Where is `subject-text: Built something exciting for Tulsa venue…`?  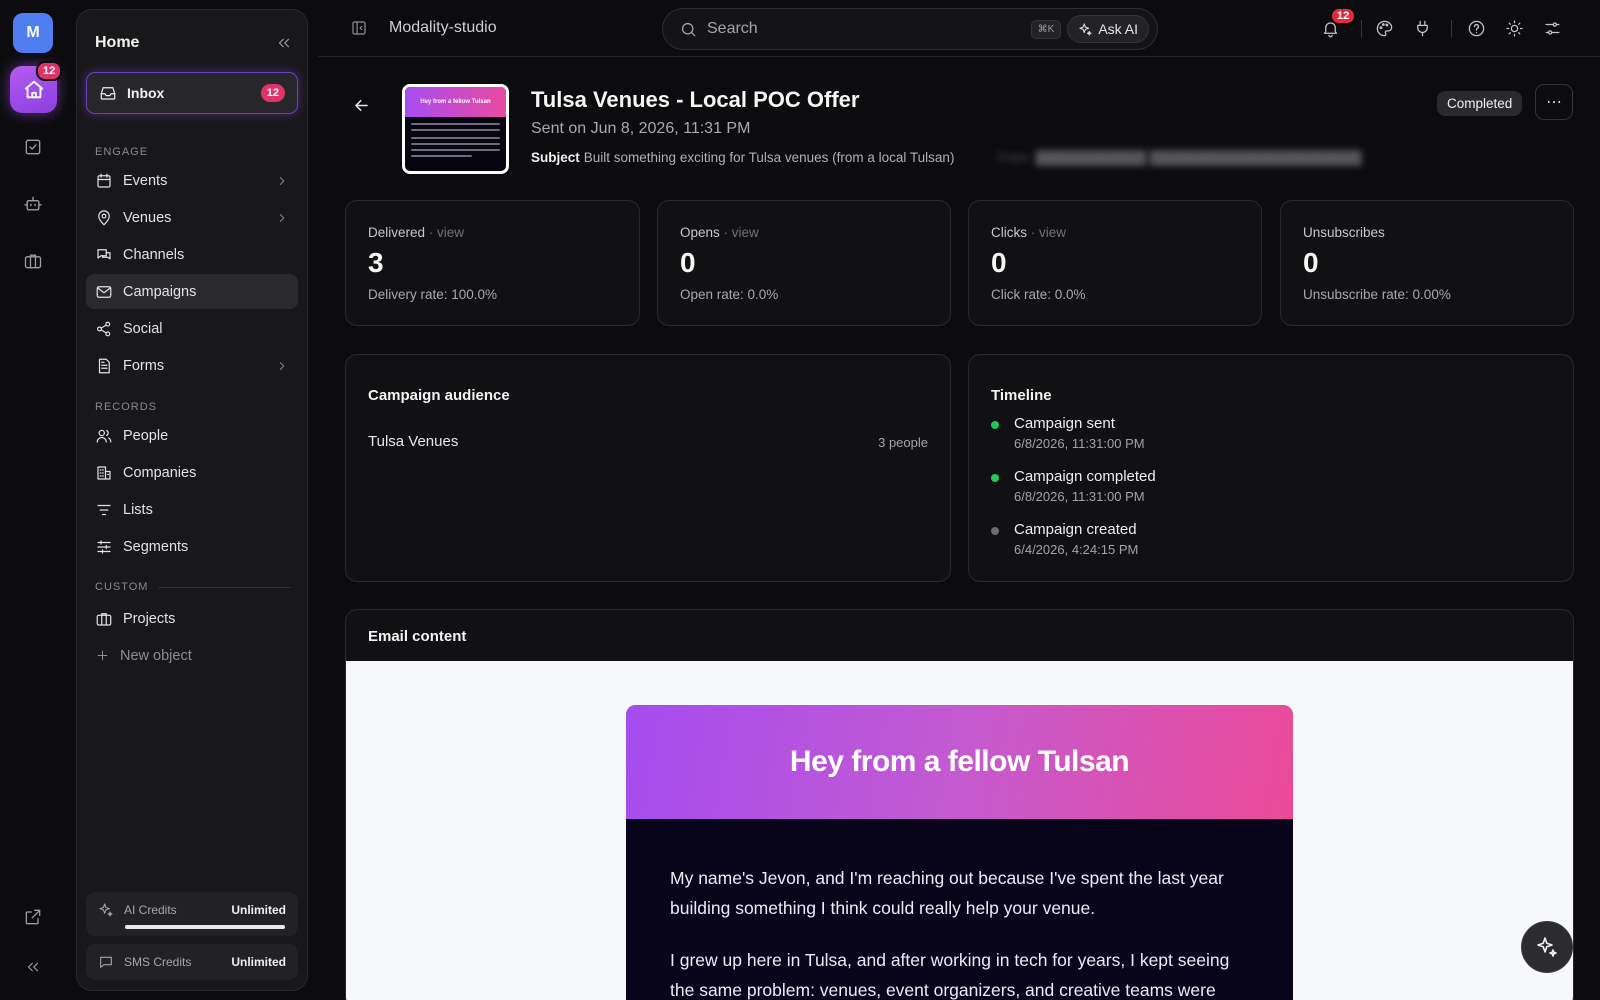
subject-text: Built something exciting for Tulsa venue… is located at coordinates (769, 157).